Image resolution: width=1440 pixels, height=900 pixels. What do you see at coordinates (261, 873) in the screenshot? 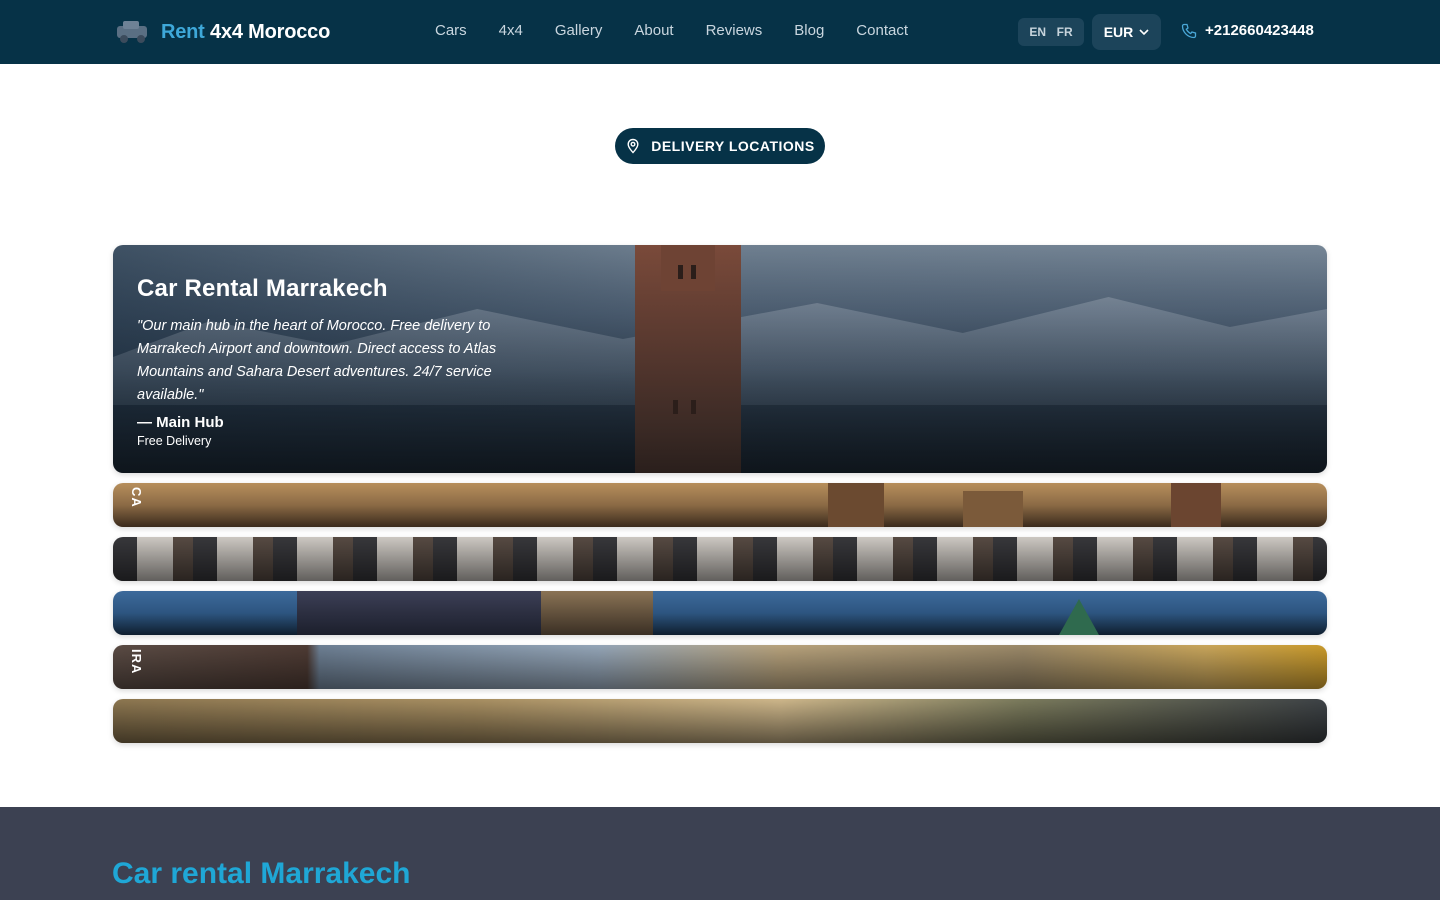
I see `section-title: Car rental Marrakech` at bounding box center [261, 873].